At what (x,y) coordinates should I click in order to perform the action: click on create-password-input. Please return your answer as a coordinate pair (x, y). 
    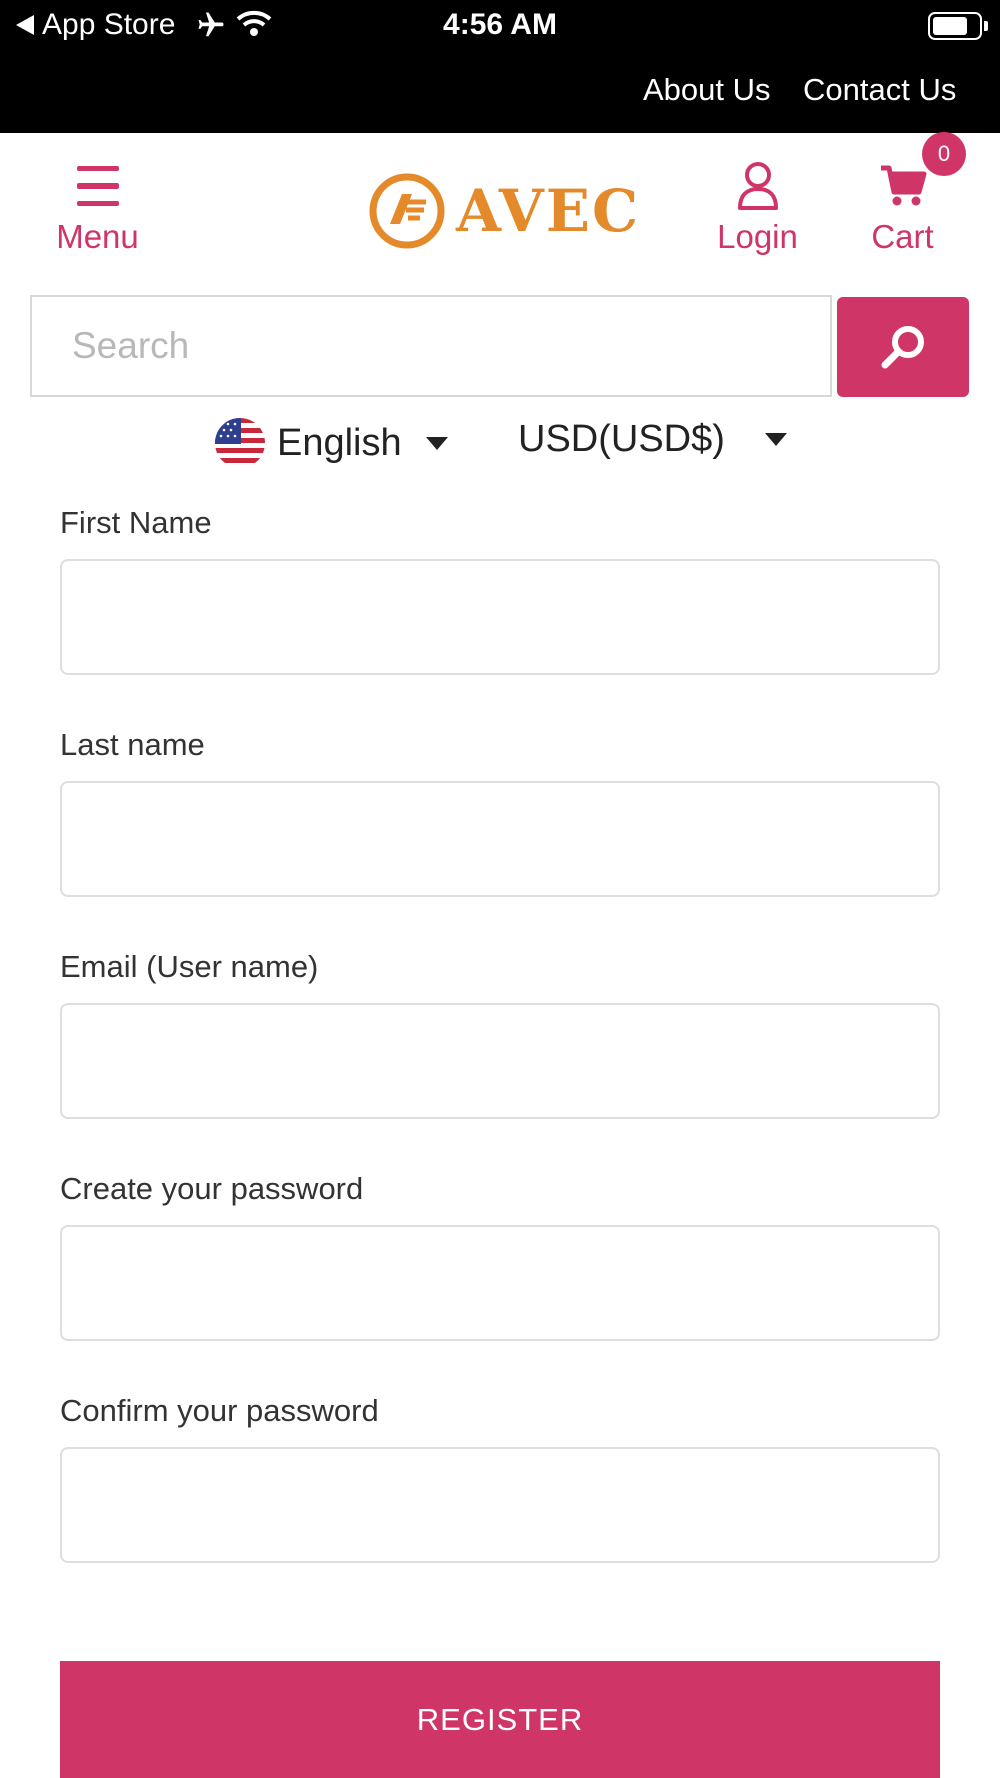
    Looking at the image, I should click on (500, 1283).